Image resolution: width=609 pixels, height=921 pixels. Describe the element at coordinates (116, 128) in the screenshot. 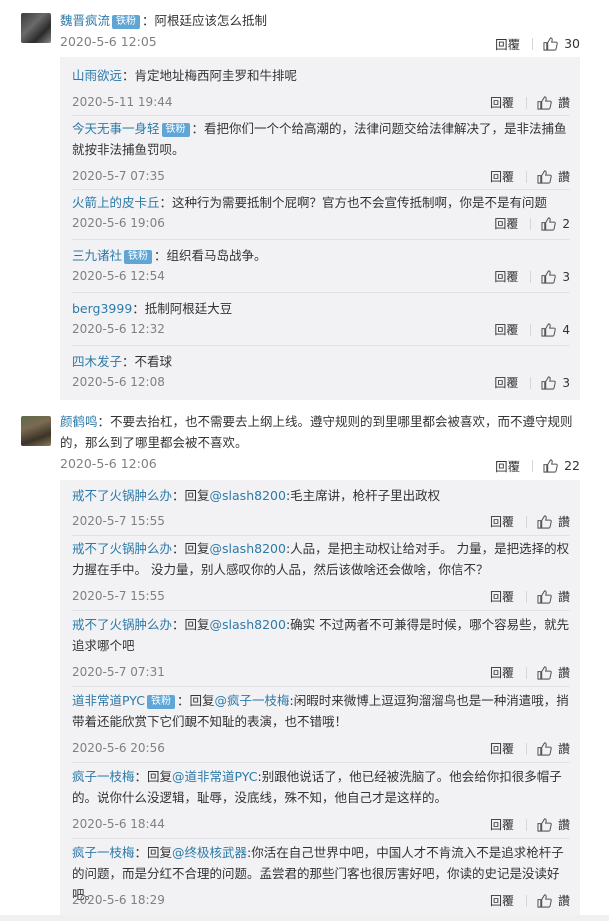

I see `reply-author: 今天无事一身轻` at that location.